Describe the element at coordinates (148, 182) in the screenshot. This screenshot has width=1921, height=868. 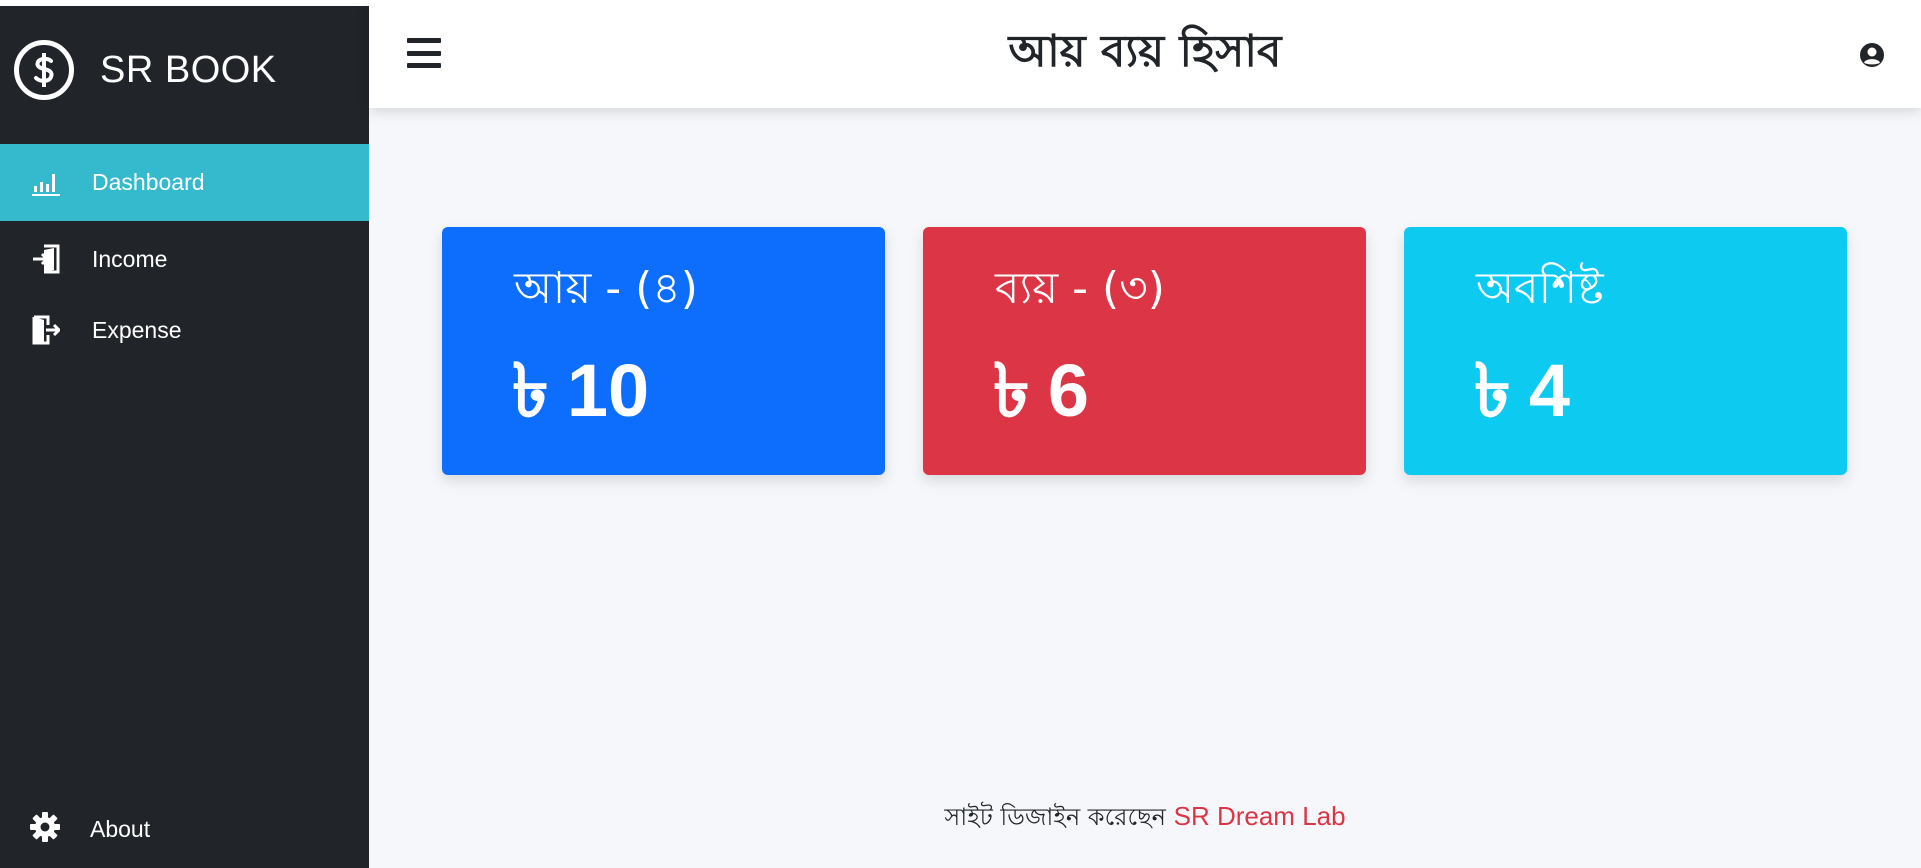
I see `sidebar-item-label: Dashboard` at that location.